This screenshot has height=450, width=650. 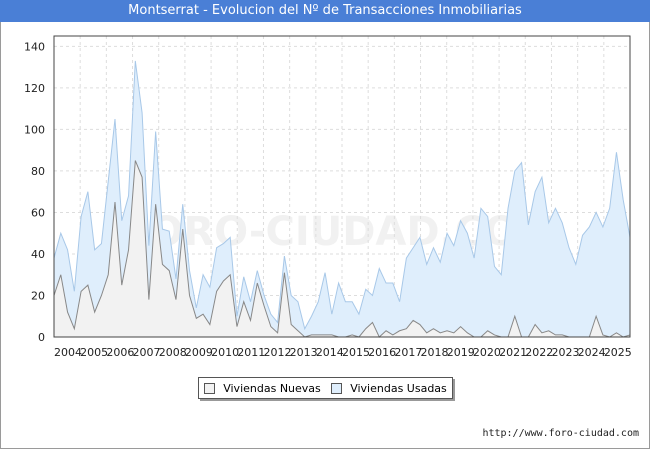 I want to click on legend-label-nuevas: Viviendas Nuevas, so click(x=272, y=388).